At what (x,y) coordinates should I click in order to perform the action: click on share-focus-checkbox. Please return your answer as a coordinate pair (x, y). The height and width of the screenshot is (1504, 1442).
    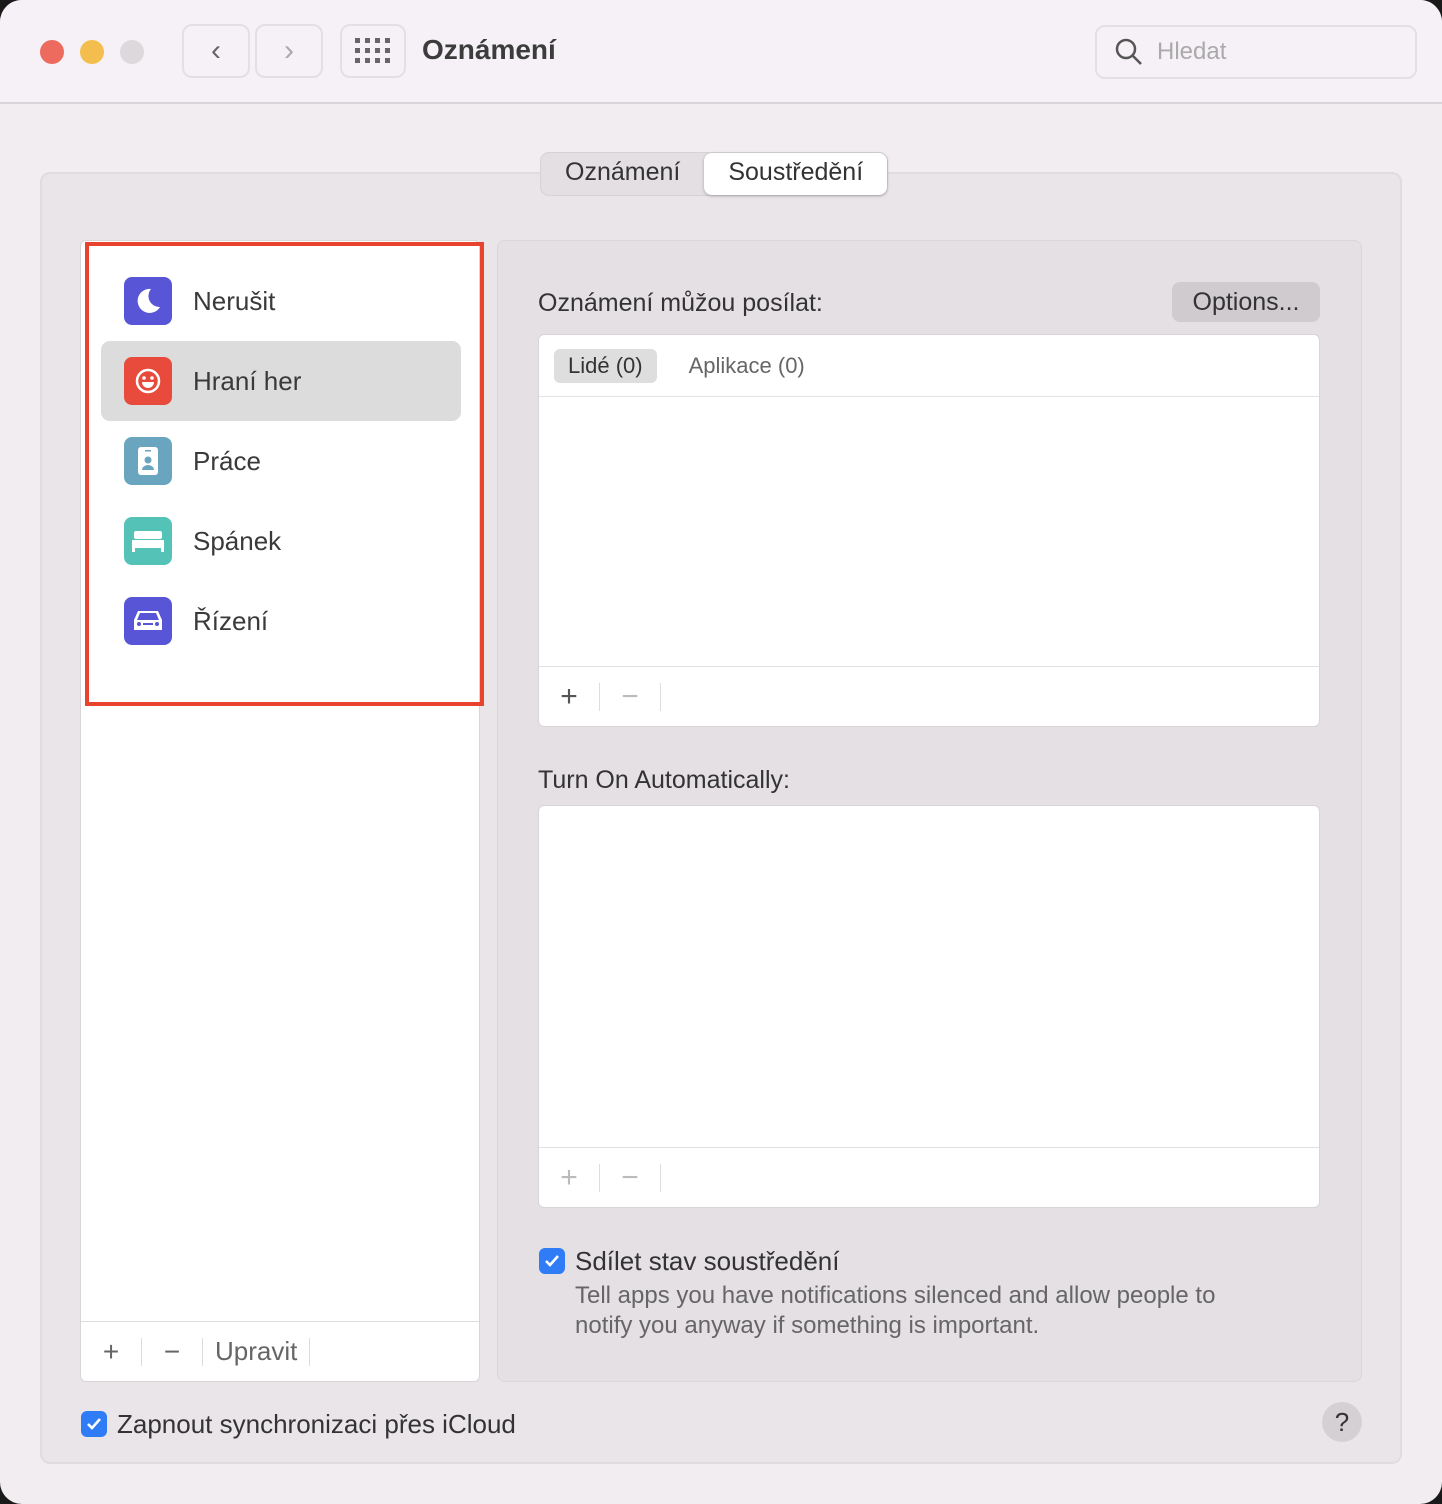
    Looking at the image, I should click on (552, 1261).